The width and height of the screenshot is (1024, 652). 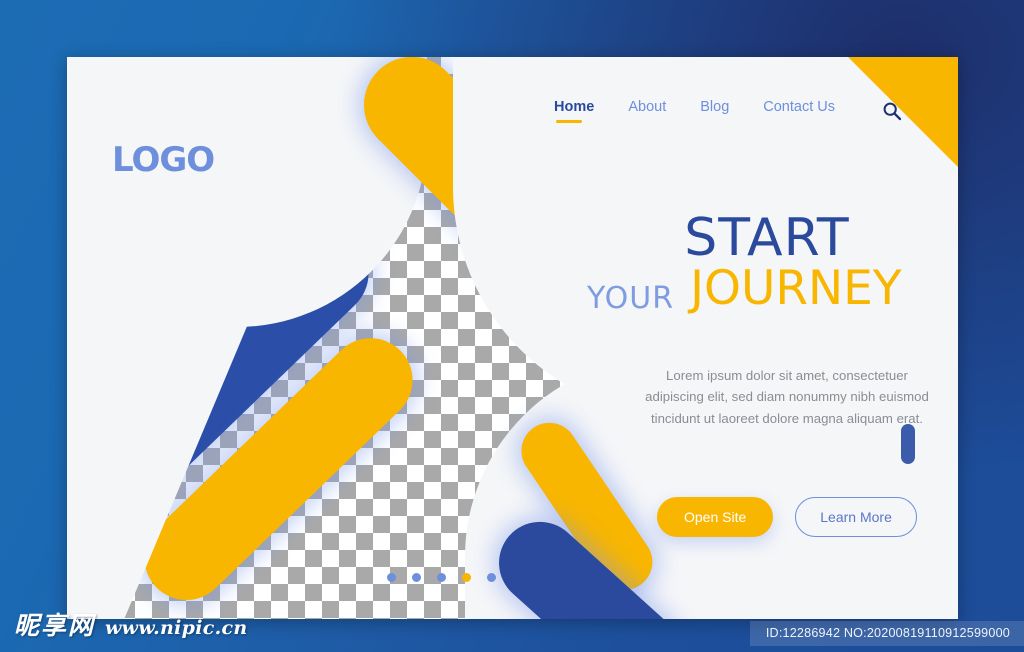 I want to click on asset-id-bar: ID:12286942 NO:20200819110912599000, so click(x=886, y=633).